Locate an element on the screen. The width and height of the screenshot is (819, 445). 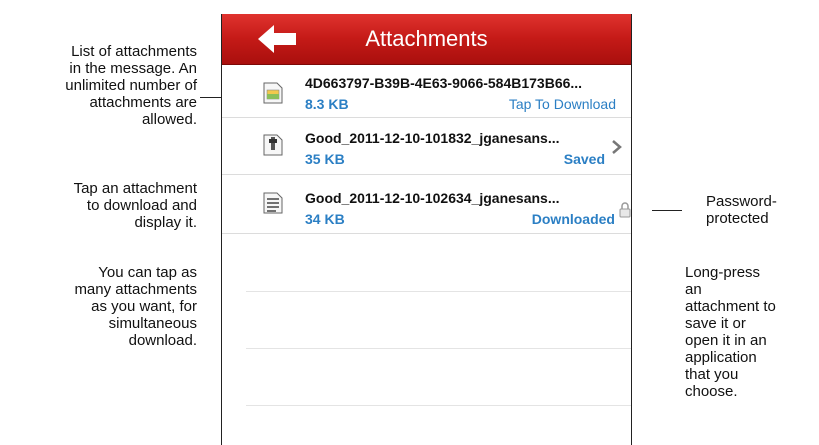
annotation-line: save it or is located at coordinates (715, 323).